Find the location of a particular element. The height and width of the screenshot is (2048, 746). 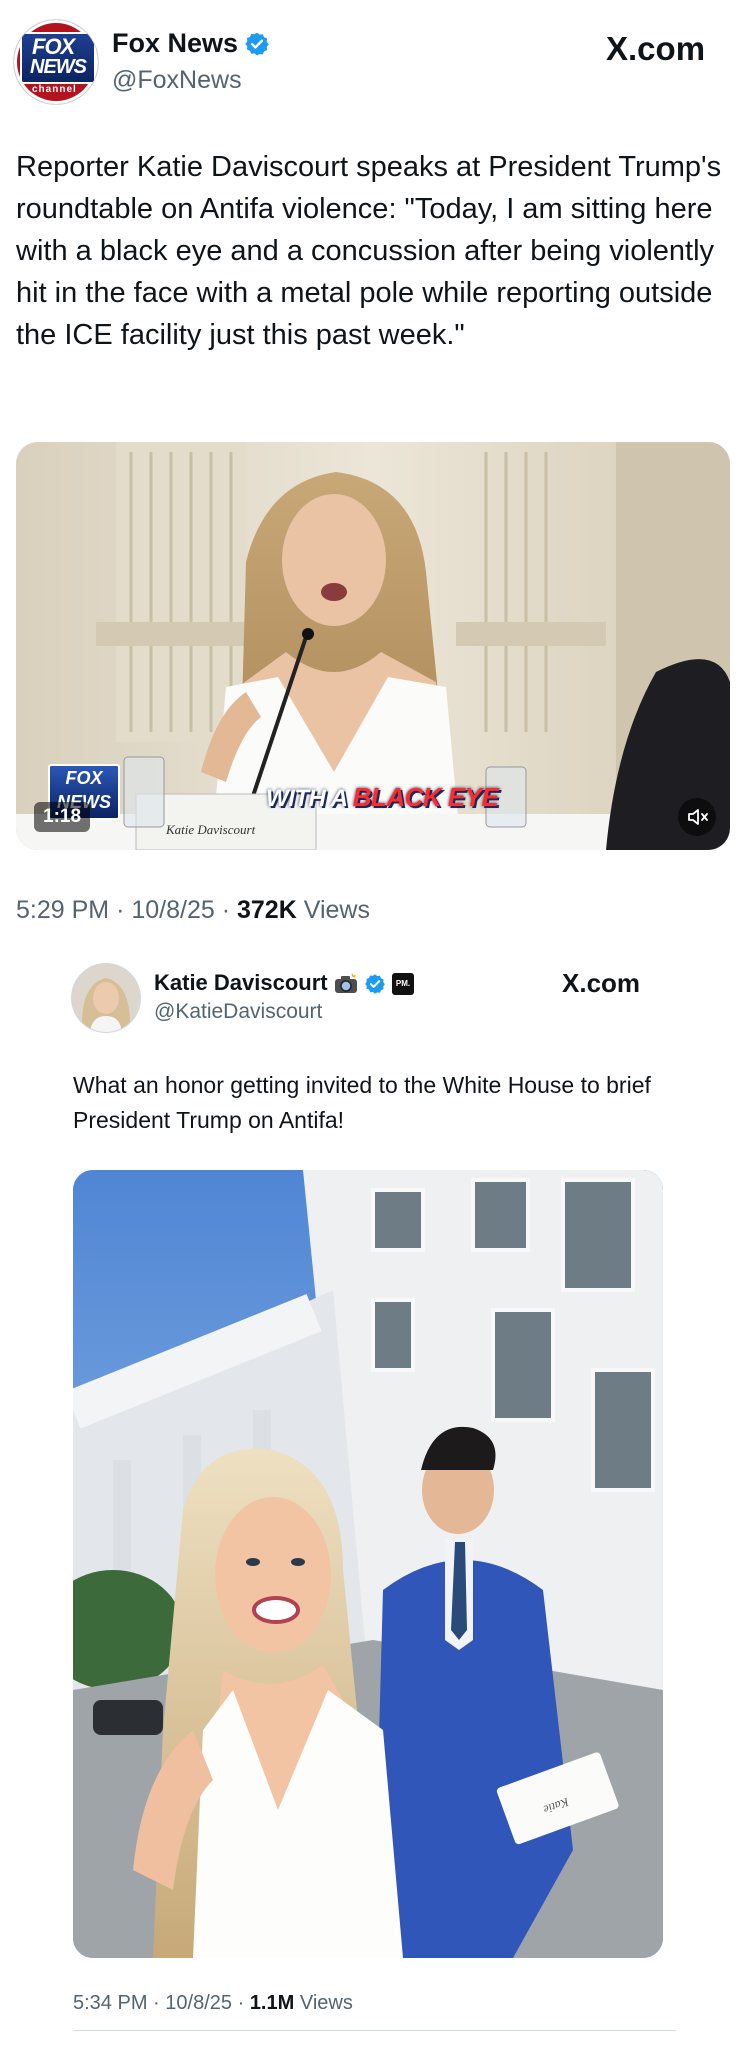

handle: @FoxNews is located at coordinates (177, 80).